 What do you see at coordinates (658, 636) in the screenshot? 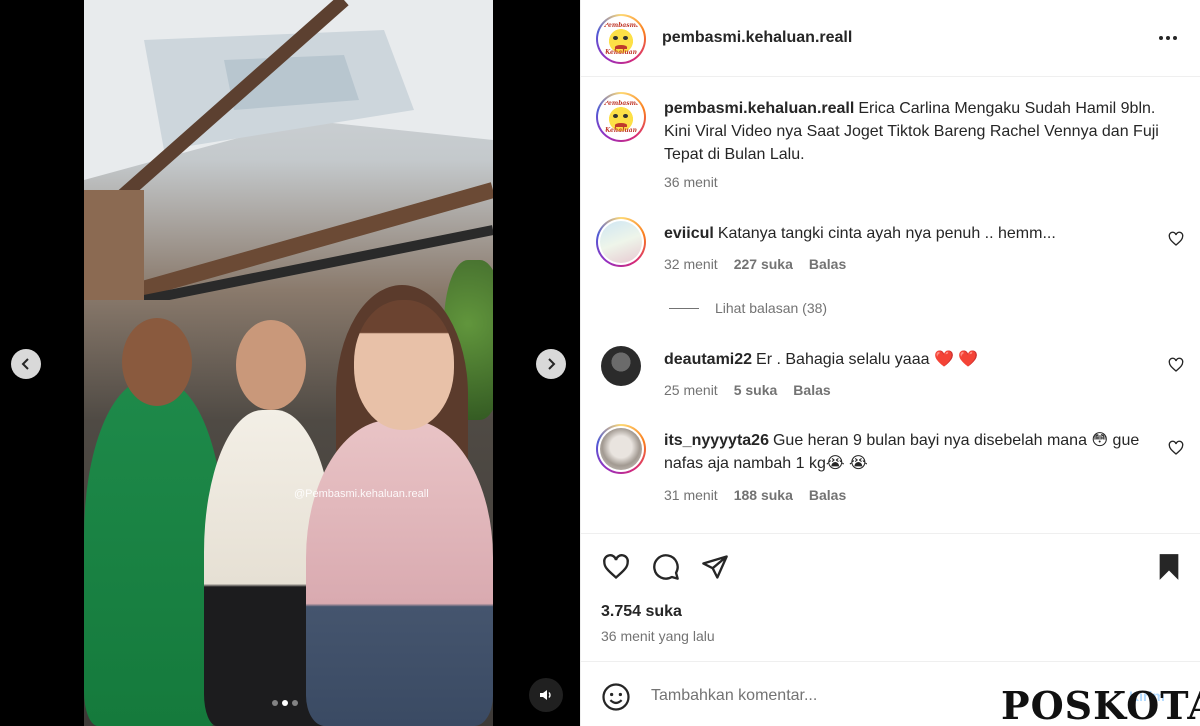
I see `post-timestamp: 36 menit yang lalu` at bounding box center [658, 636].